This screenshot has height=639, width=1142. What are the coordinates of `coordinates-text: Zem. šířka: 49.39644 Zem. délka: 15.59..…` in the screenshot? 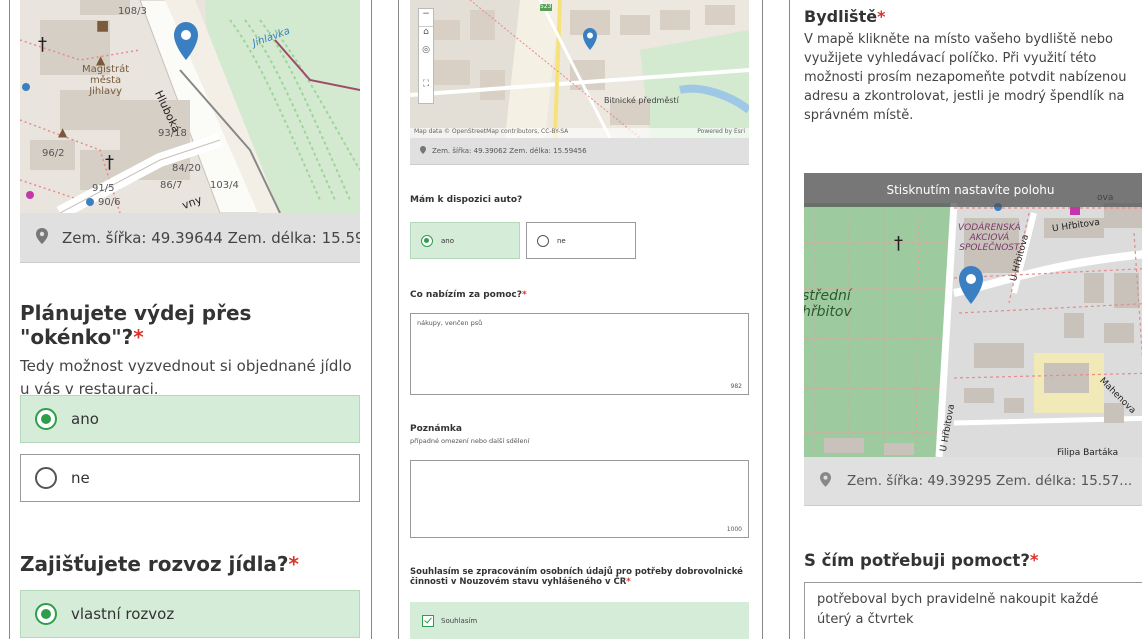 It's located at (211, 237).